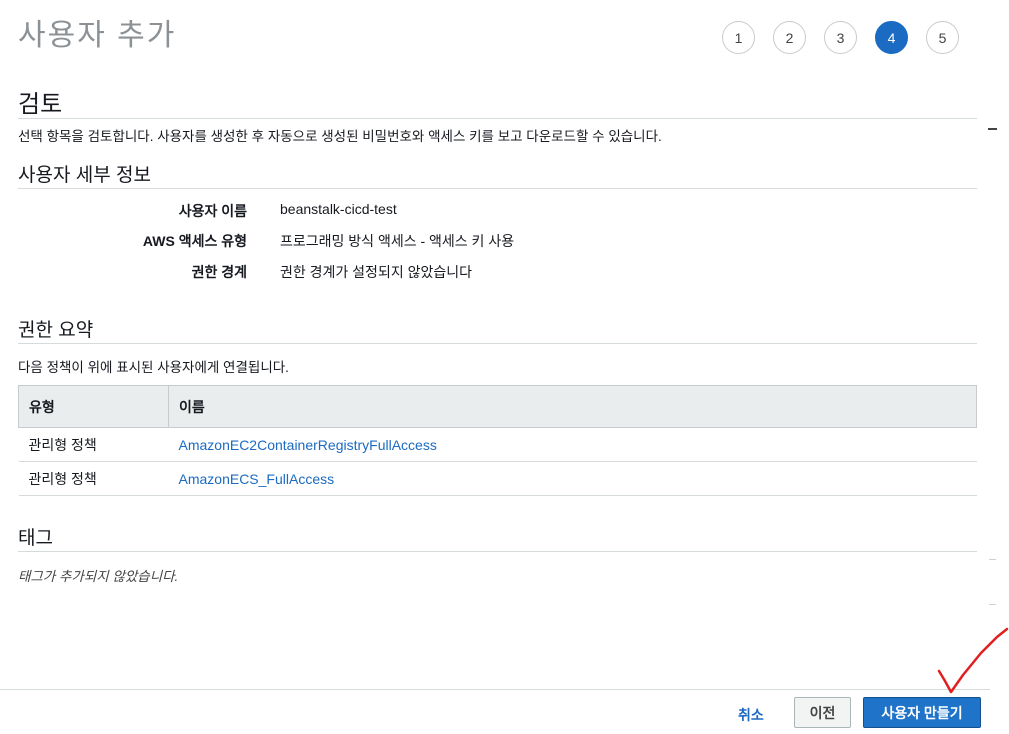 The width and height of the screenshot is (1009, 734). Describe the element at coordinates (942, 37) in the screenshot. I see `step-5: 5` at that location.